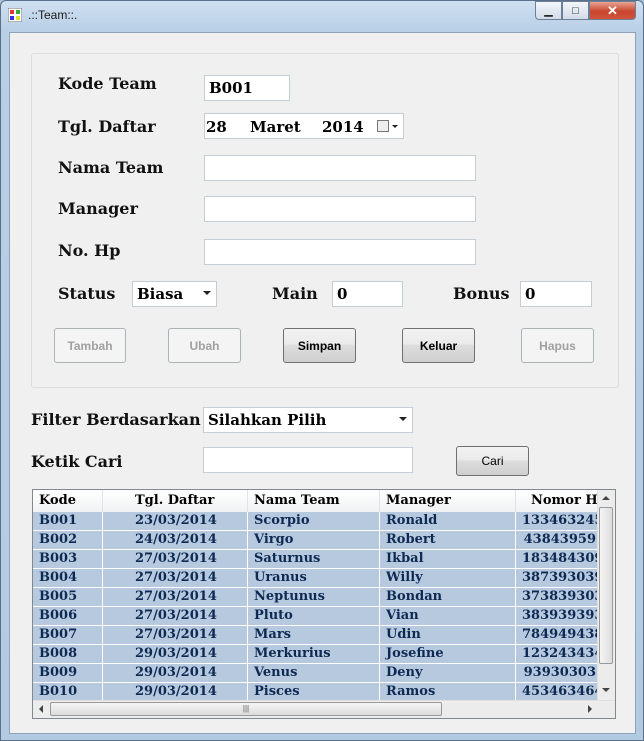  I want to click on cell-kode: B001, so click(68, 521).